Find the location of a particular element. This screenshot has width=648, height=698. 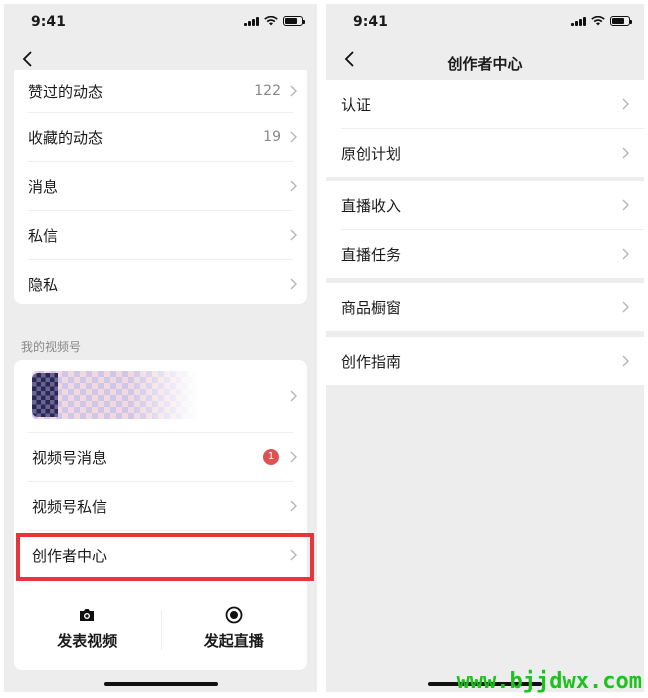

menu-item-label: 认证 is located at coordinates (356, 104).